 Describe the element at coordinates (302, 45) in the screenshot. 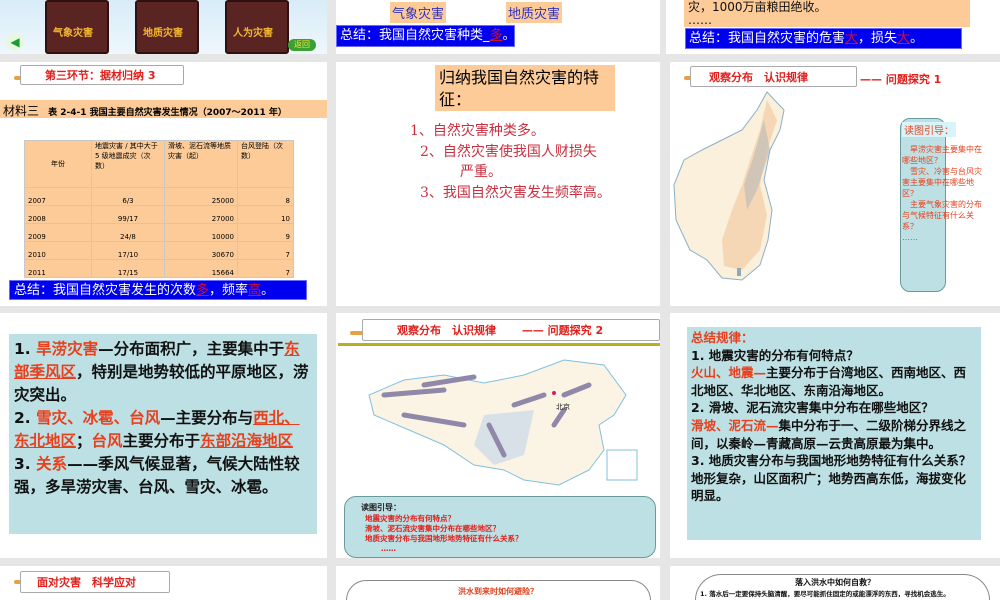

I see `return-button: 返回` at that location.